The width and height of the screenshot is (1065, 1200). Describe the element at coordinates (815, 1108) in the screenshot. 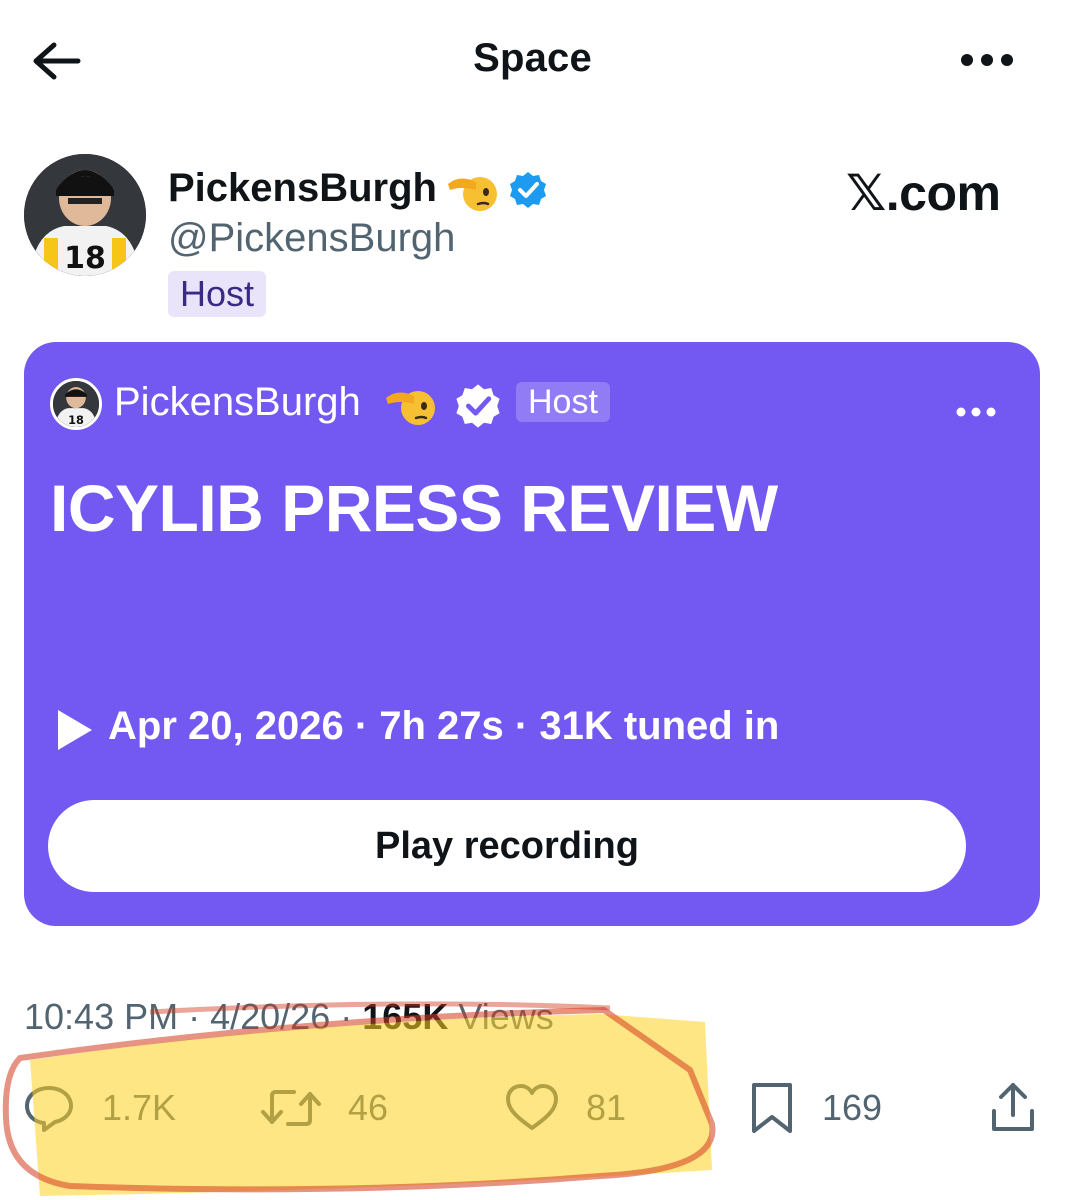

I see `bookmark-button: 169` at that location.